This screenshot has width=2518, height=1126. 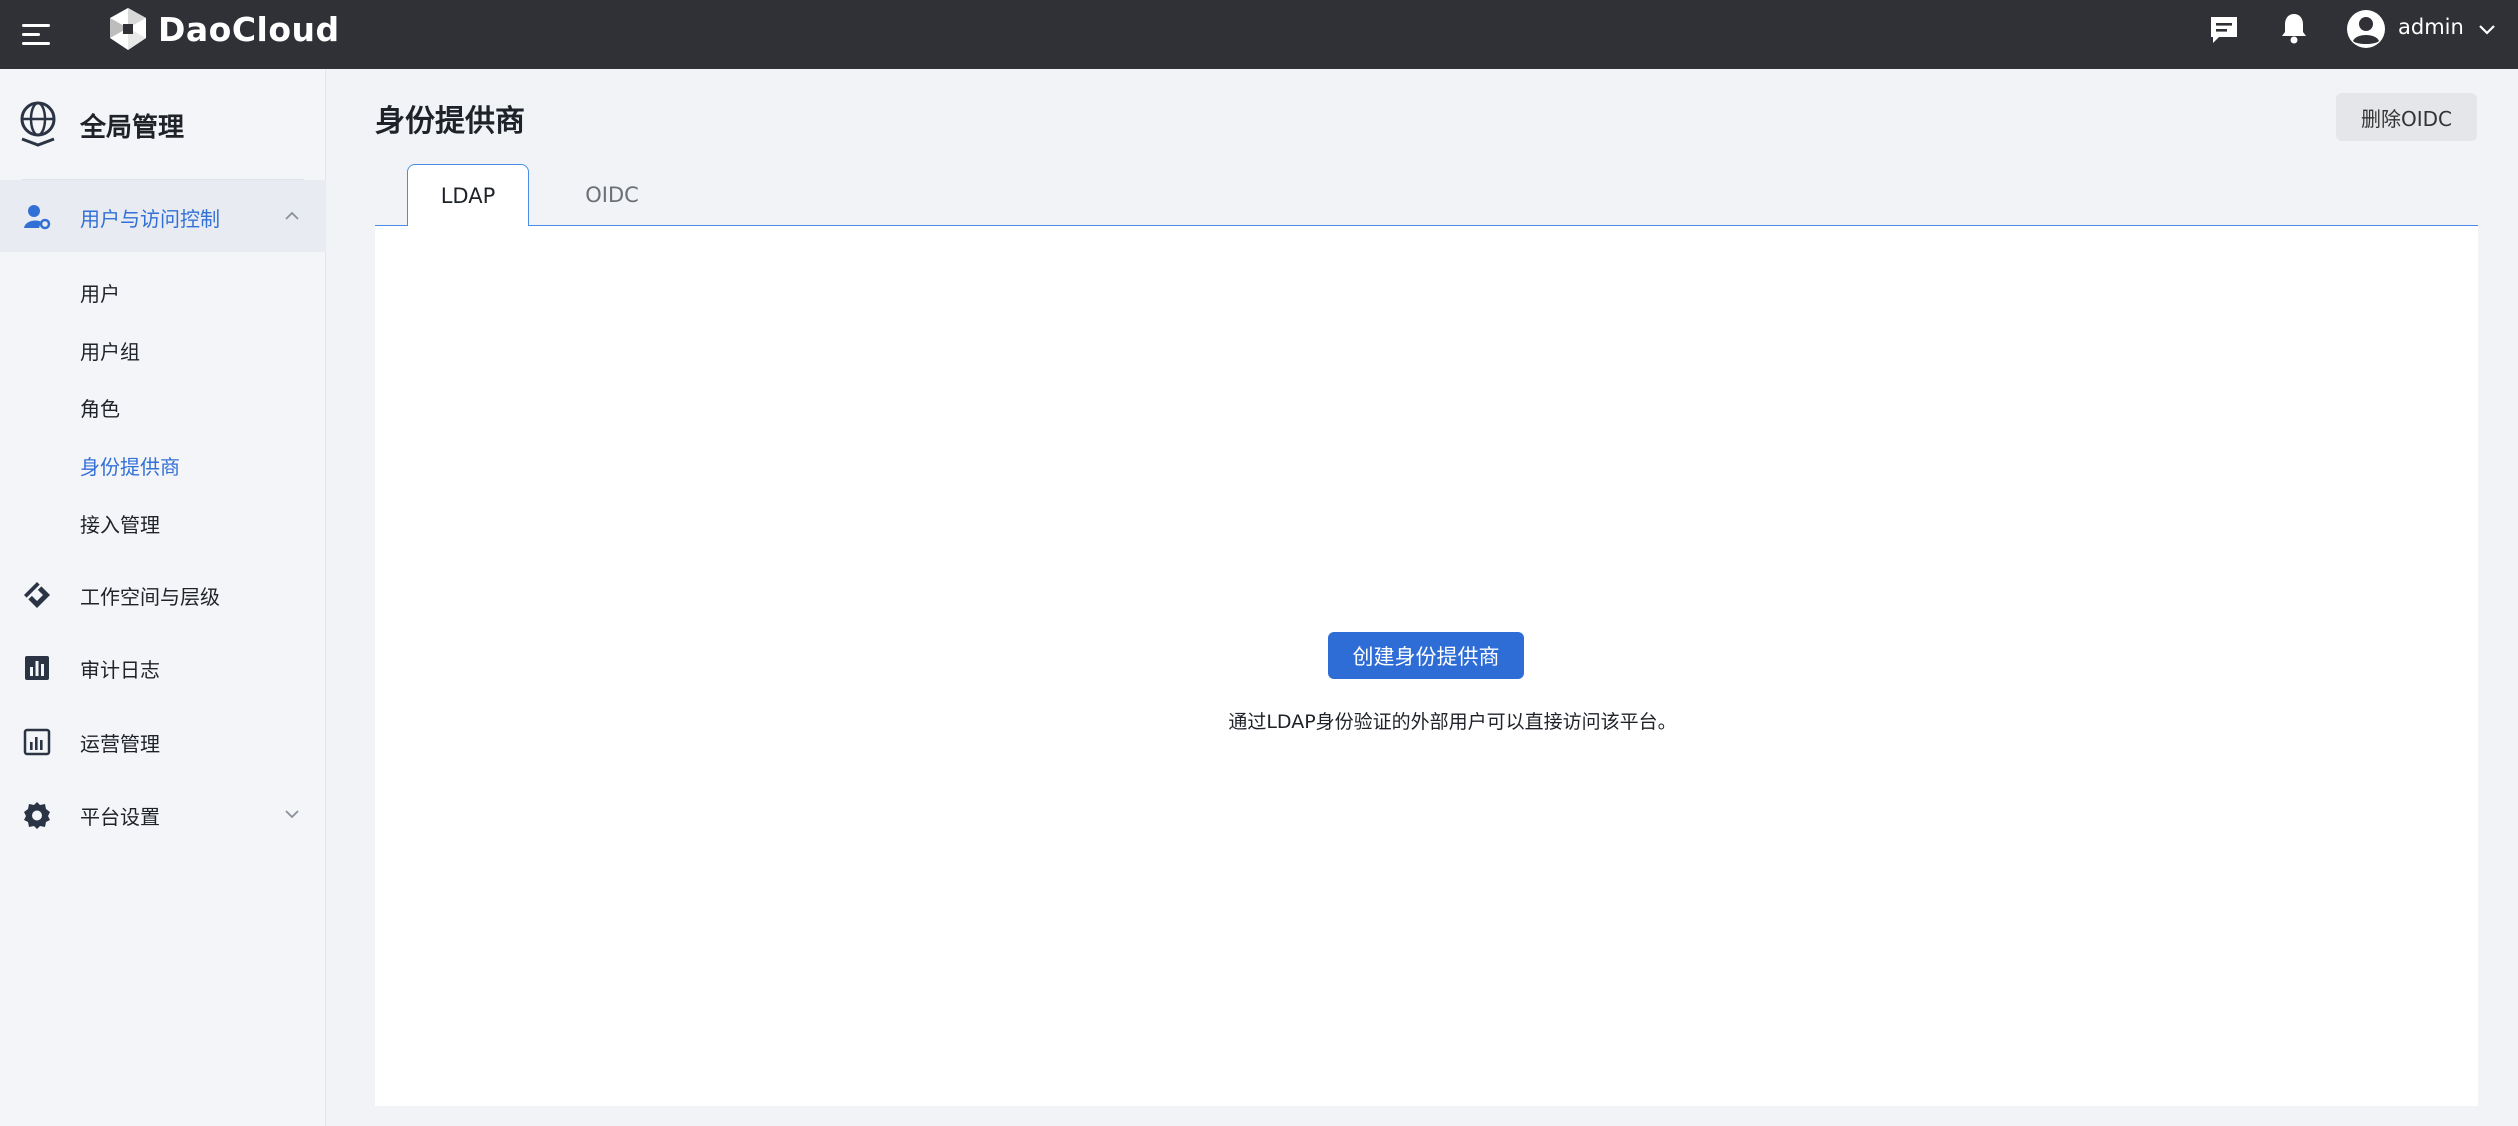 What do you see at coordinates (249, 29) in the screenshot?
I see `brand-name: DaoCloud` at bounding box center [249, 29].